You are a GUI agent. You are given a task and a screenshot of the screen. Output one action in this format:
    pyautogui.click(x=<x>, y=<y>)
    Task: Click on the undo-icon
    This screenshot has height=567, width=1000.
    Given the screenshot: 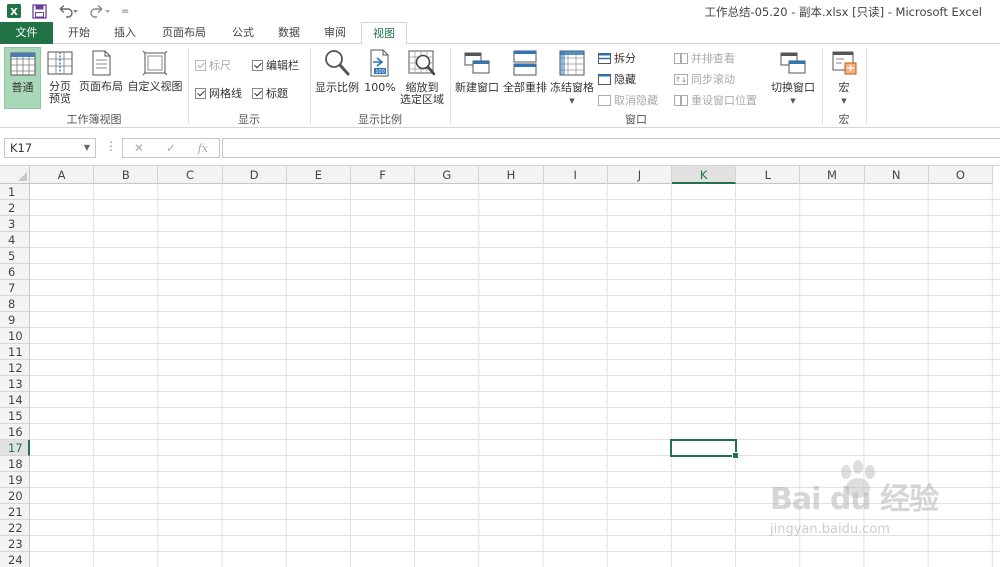 What is the action you would take?
    pyautogui.click(x=68, y=11)
    